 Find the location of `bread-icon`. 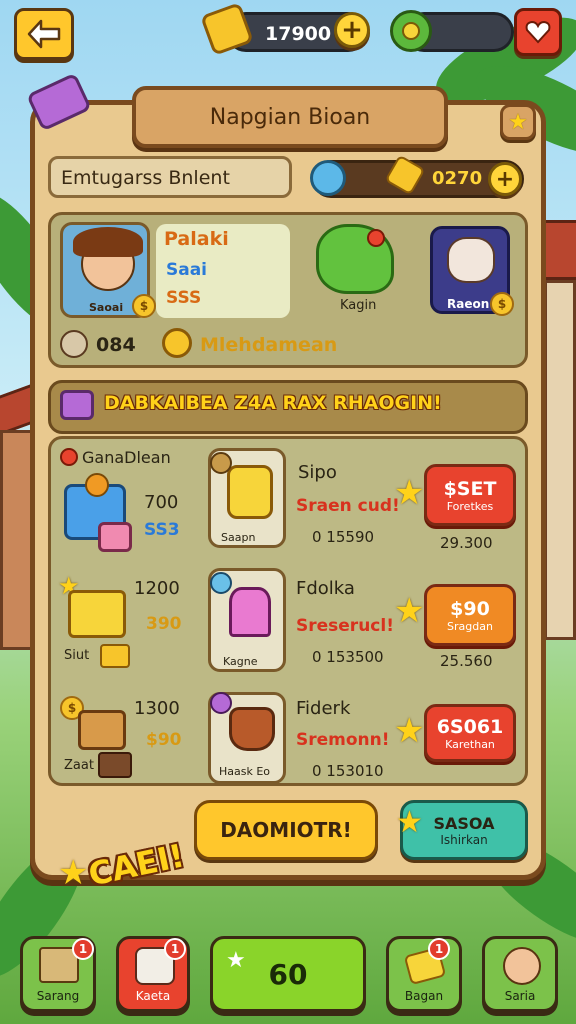

bread-icon is located at coordinates (102, 730).